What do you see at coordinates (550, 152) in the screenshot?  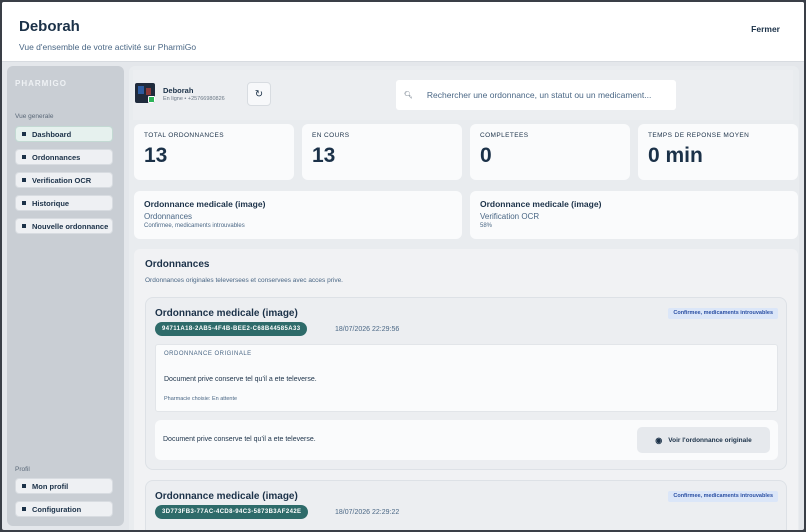 I see `stat-card-completees: COMPLETEES 0` at bounding box center [550, 152].